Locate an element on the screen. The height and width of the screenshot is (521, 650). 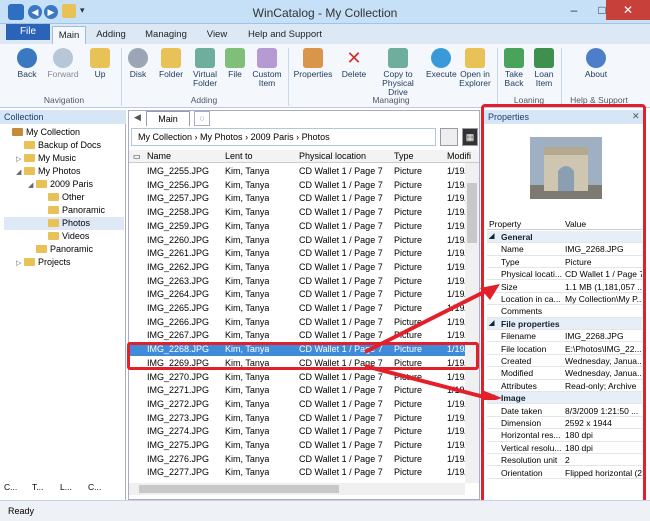
tree-item: My Collection is located at coordinates (64, 132).